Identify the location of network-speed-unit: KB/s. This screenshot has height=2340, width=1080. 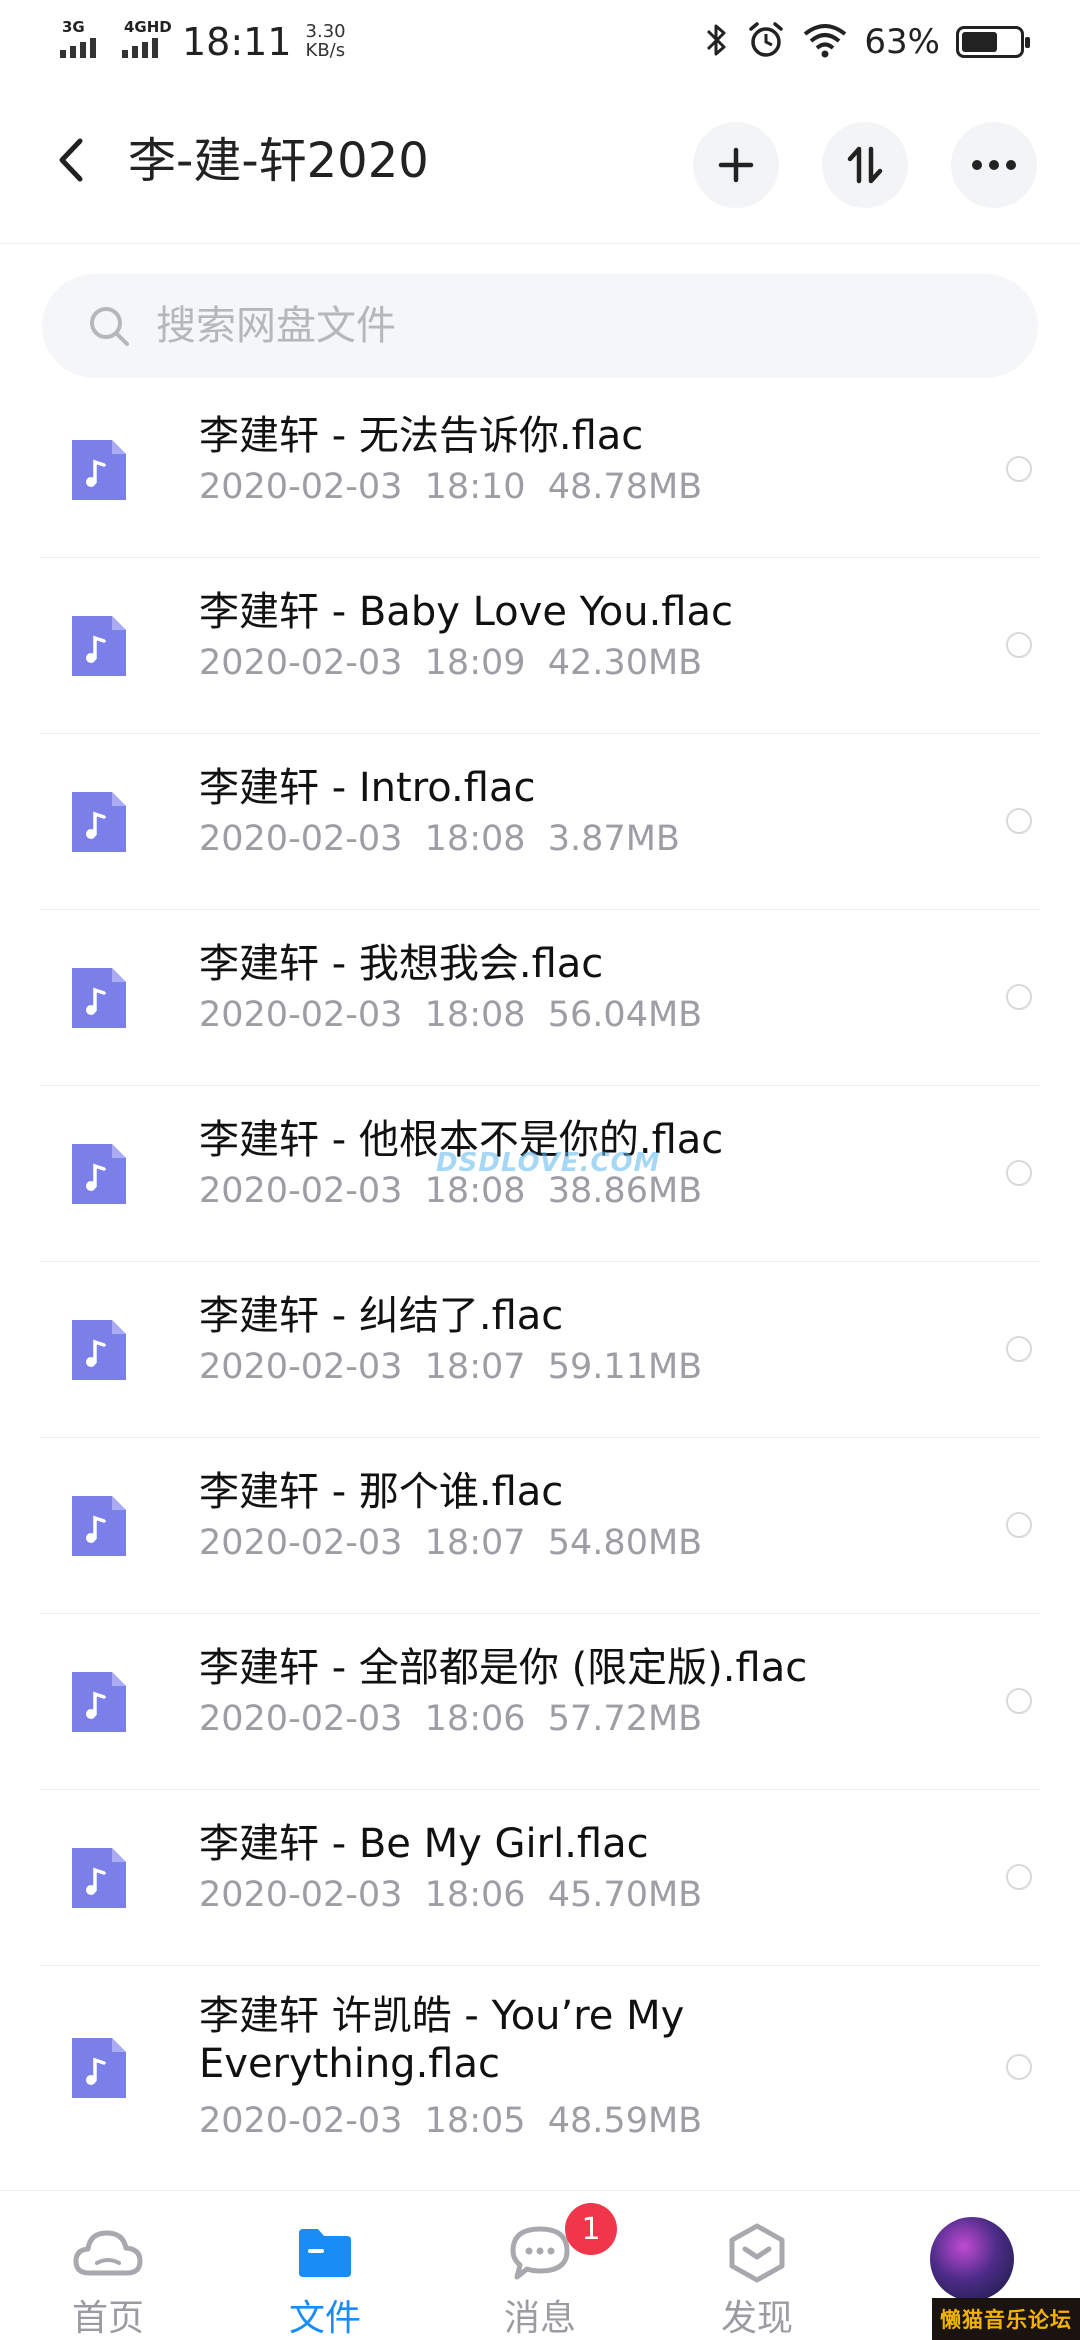
(325, 50).